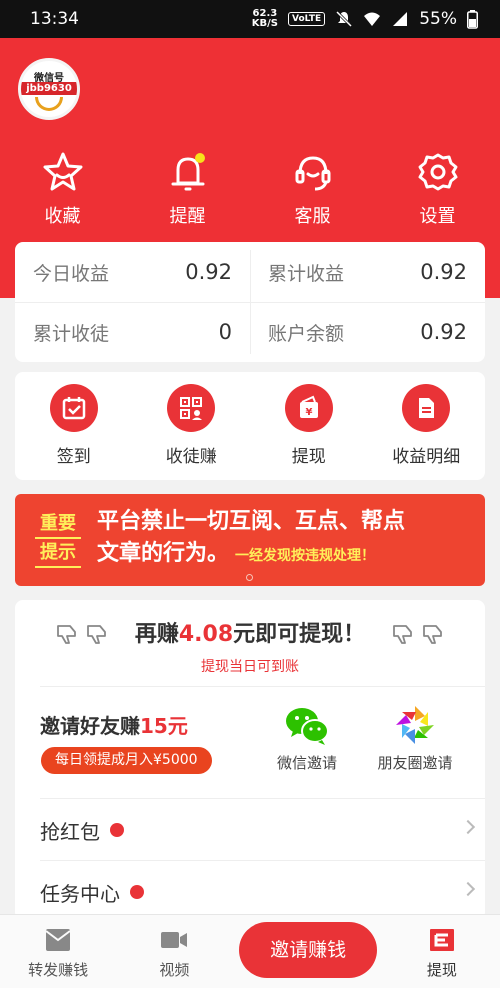 This screenshot has height=988, width=500. I want to click on stat-today-value: 0.92, so click(208, 272).